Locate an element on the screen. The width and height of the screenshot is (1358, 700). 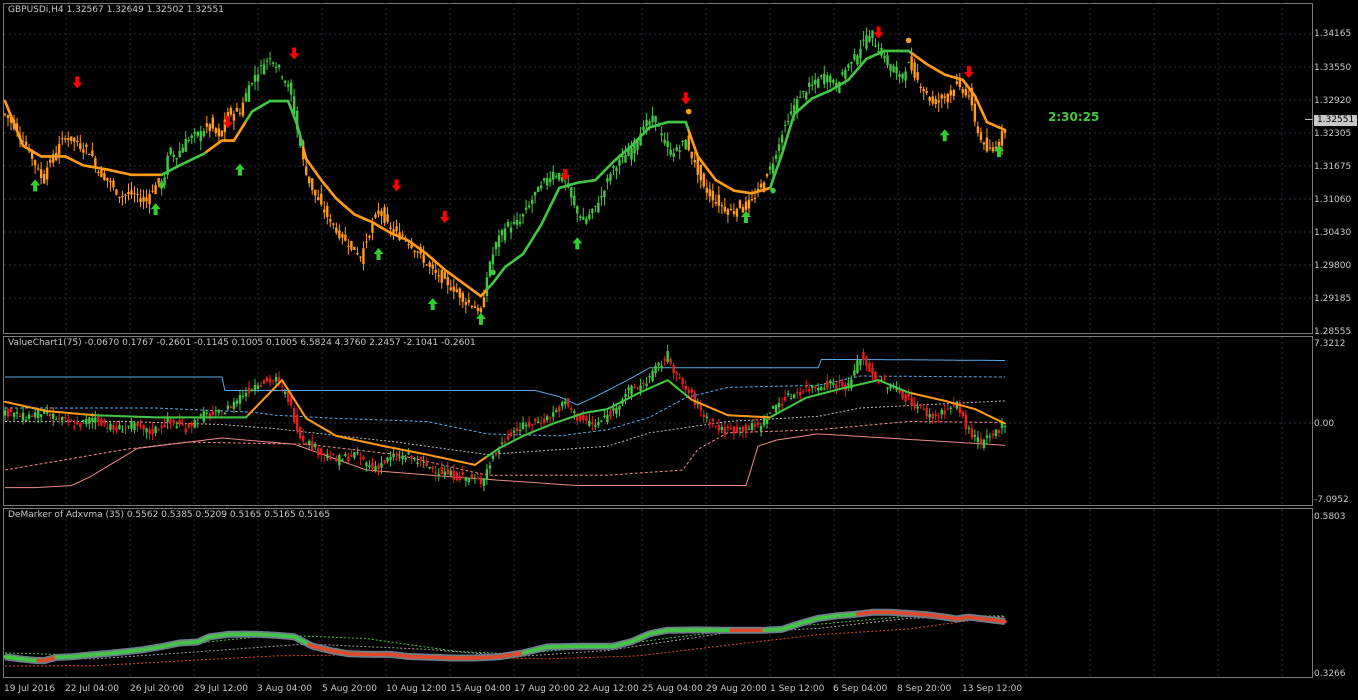
demarker-main-outline is located at coordinates (505, 636).